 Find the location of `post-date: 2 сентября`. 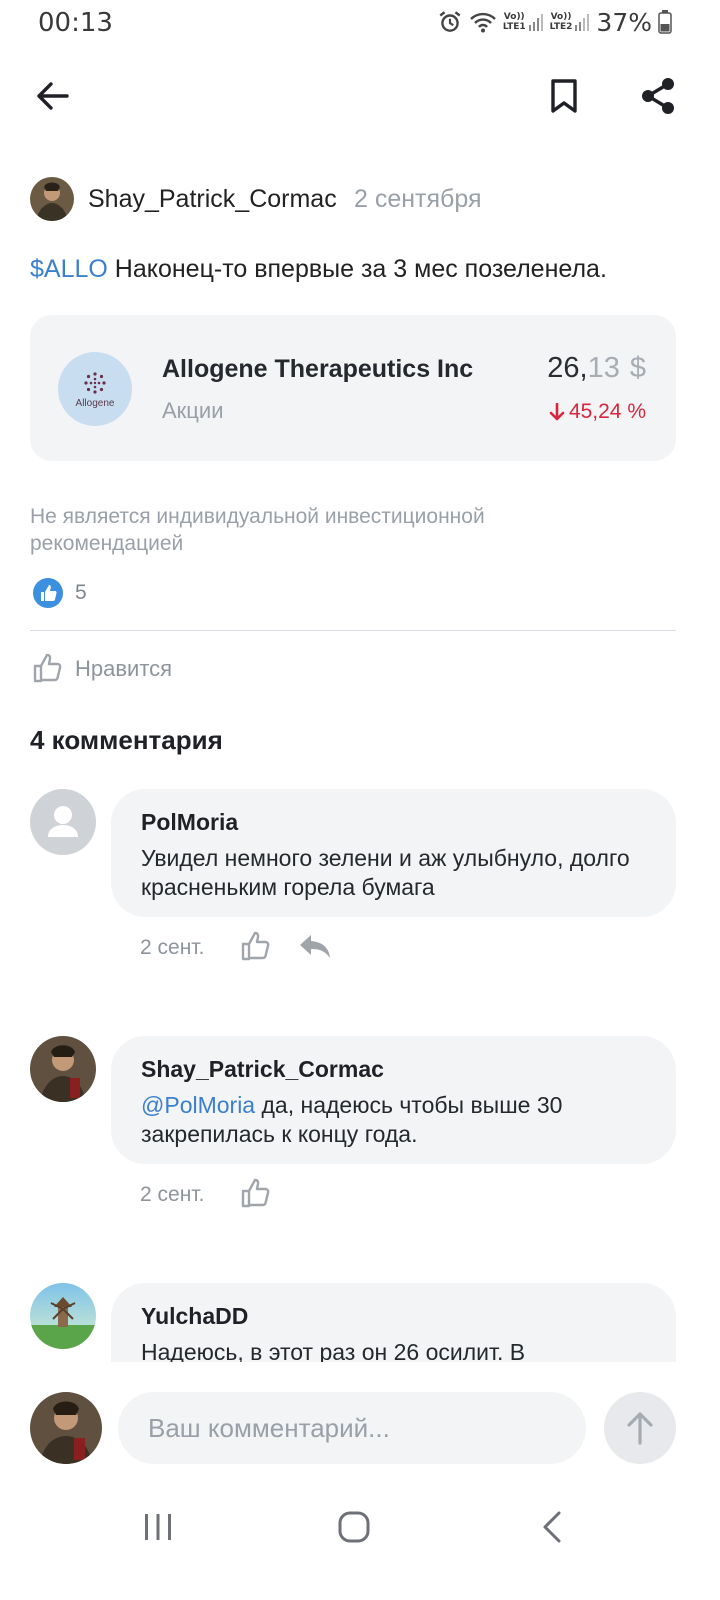

post-date: 2 сентября is located at coordinates (418, 199).